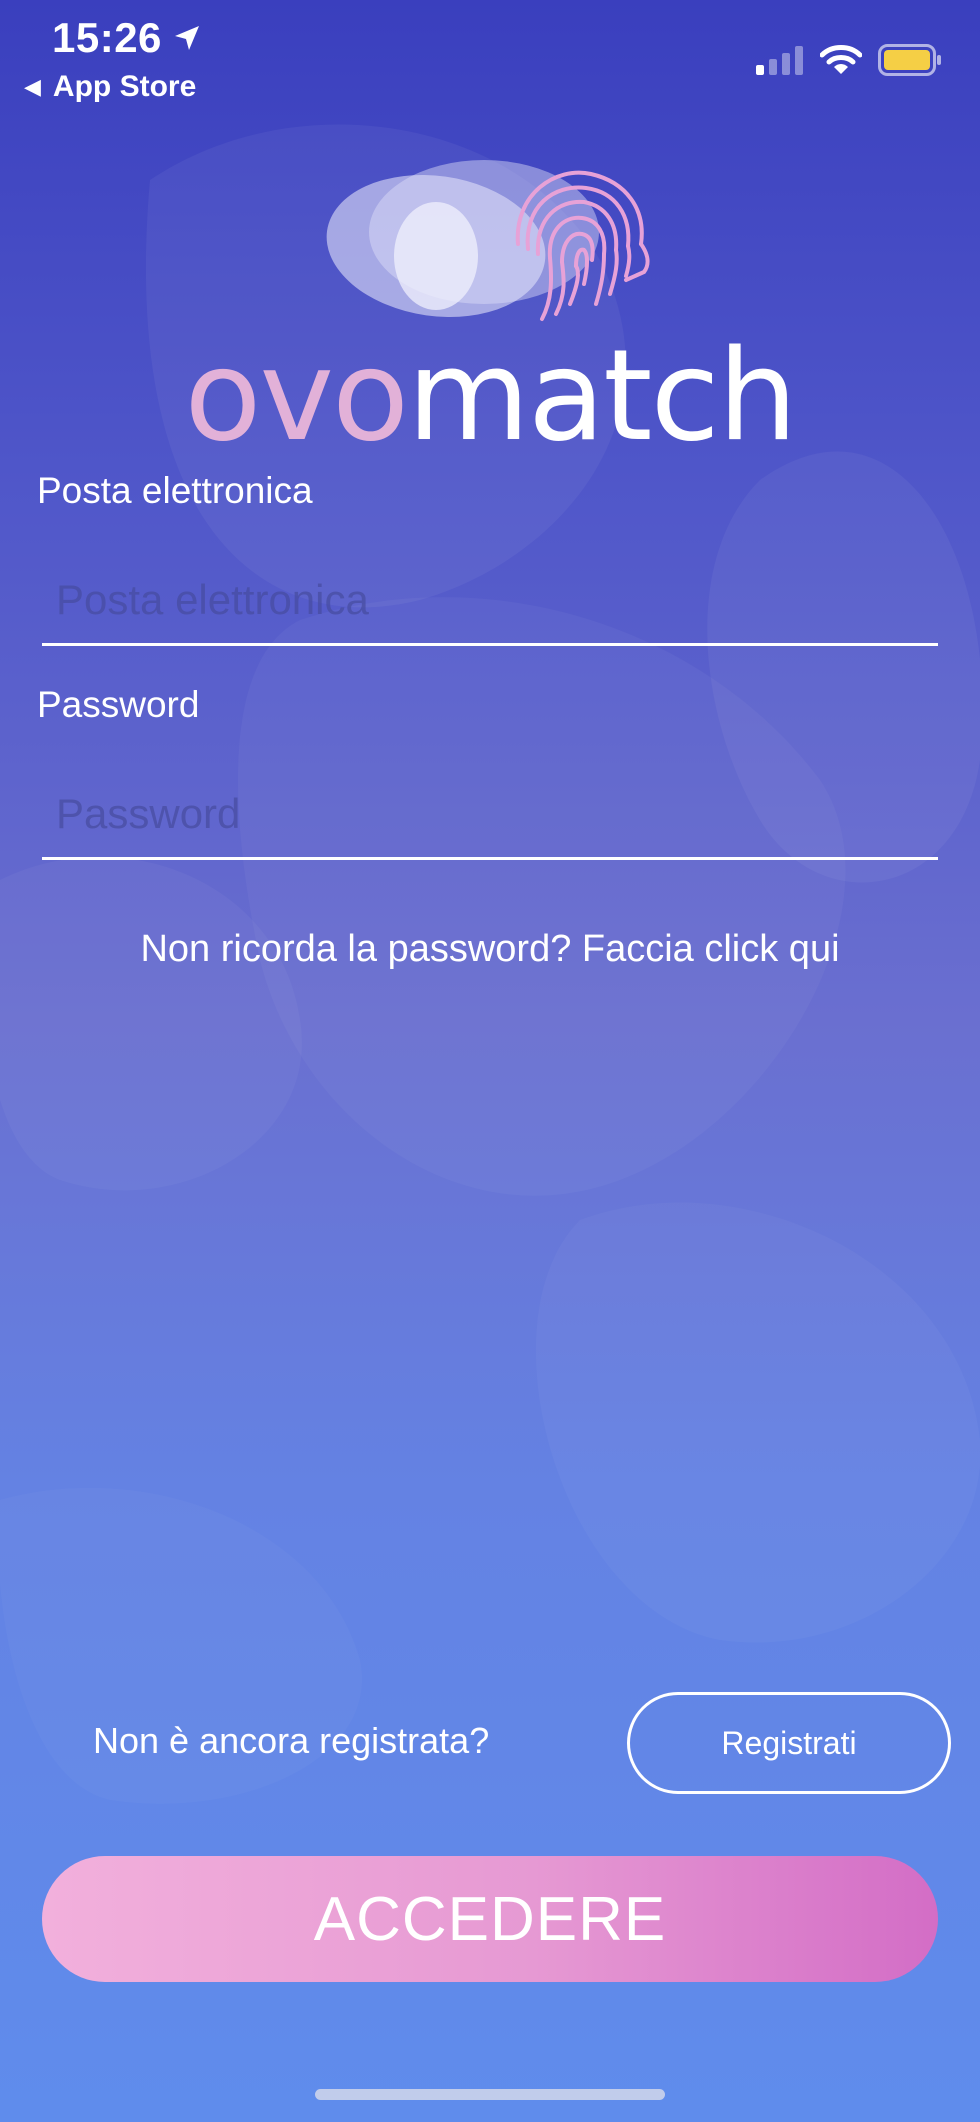 Image resolution: width=980 pixels, height=2122 pixels. I want to click on ovomatch-logo-icon, so click(488, 240).